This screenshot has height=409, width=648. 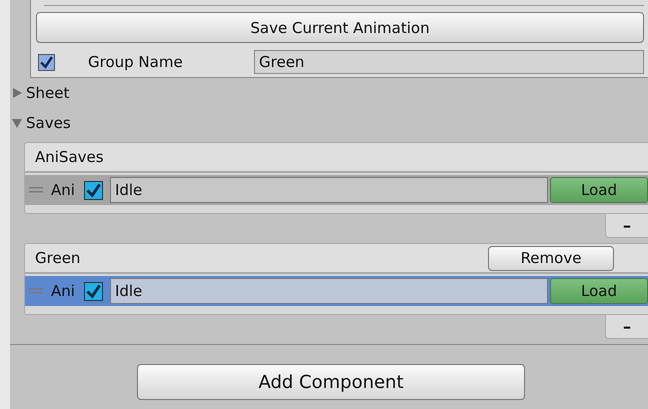 What do you see at coordinates (340, 27) in the screenshot?
I see `save-current-animation-button: Save Current Animation` at bounding box center [340, 27].